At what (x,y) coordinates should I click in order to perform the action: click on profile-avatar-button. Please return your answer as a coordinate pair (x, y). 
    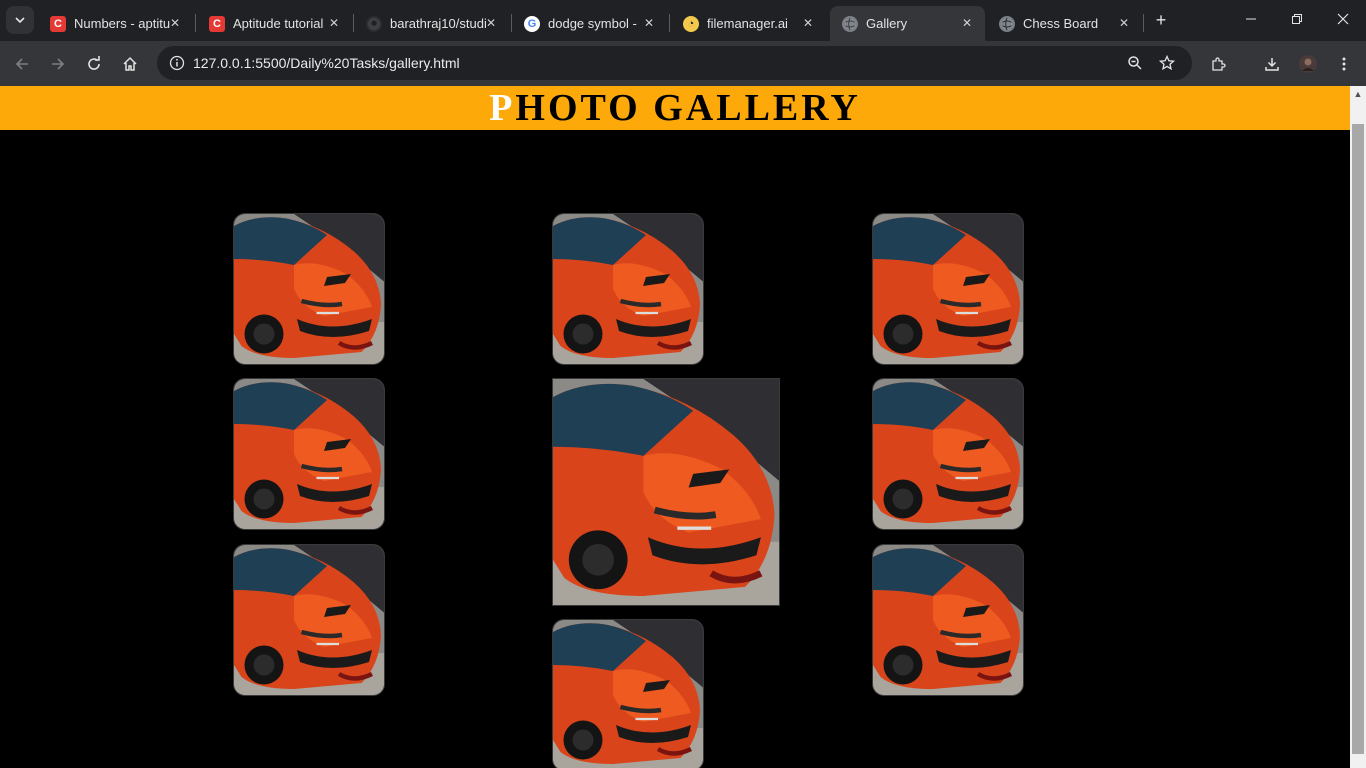
    Looking at the image, I should click on (1308, 64).